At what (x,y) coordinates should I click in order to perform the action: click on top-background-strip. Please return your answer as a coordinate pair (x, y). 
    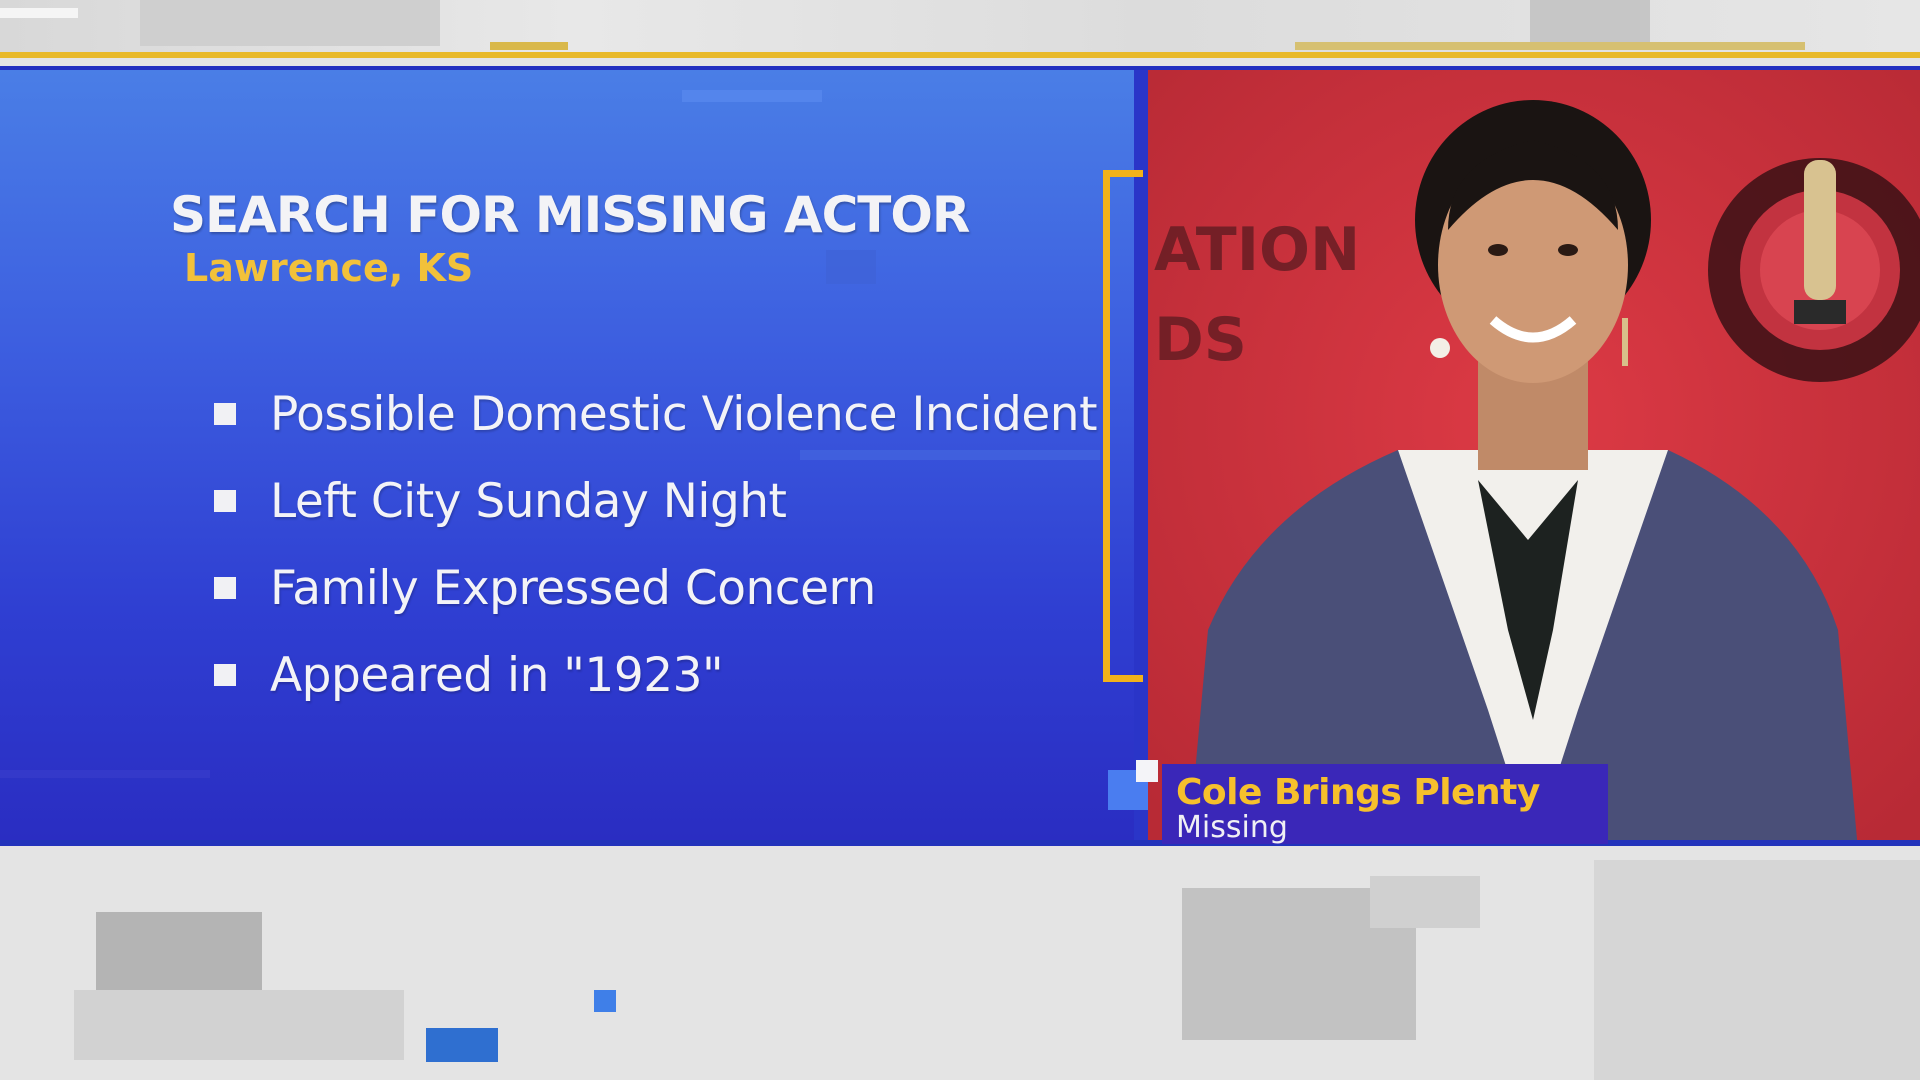
    Looking at the image, I should click on (960, 29).